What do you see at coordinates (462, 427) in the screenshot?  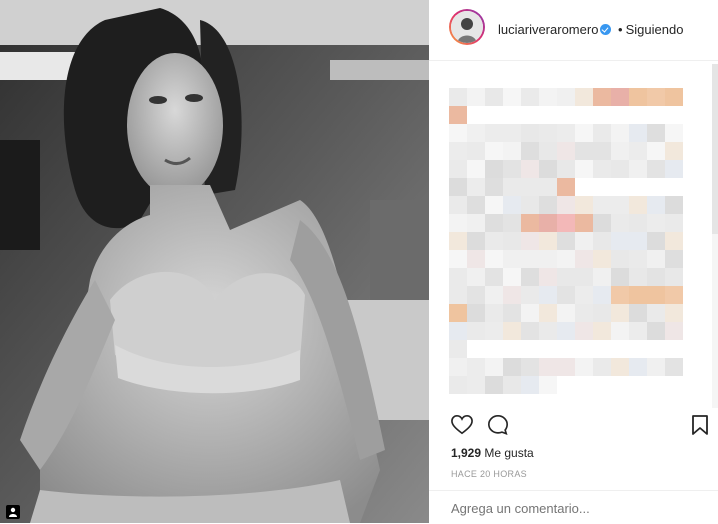 I see `heart-icon` at bounding box center [462, 427].